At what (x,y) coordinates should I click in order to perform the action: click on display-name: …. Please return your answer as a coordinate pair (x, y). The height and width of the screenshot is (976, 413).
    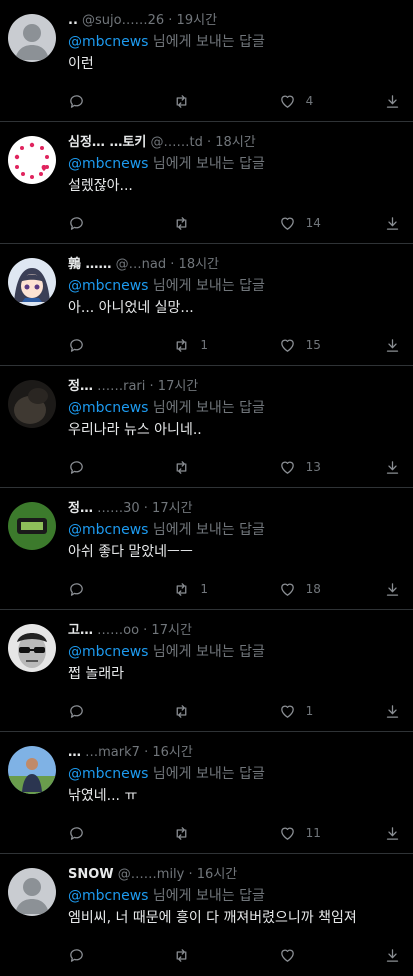
    Looking at the image, I should click on (74, 752).